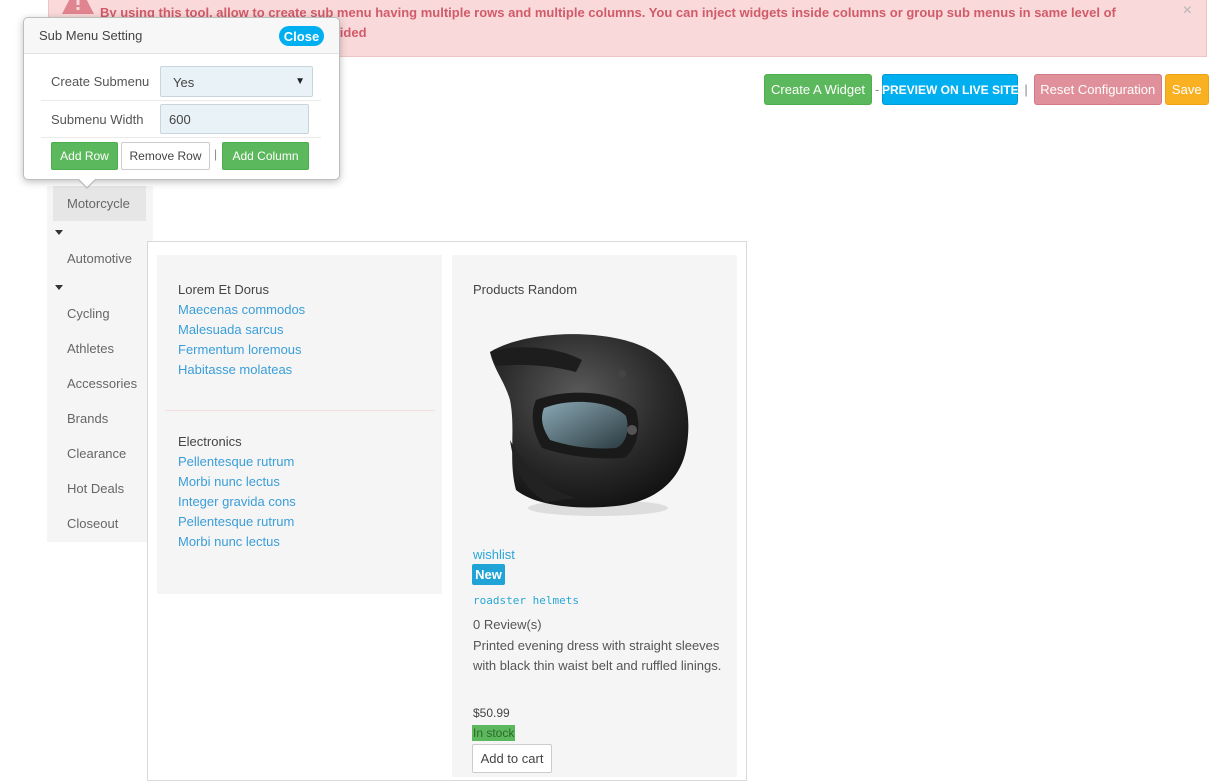  I want to click on menu-item-closeout: Closeout, so click(92, 523).